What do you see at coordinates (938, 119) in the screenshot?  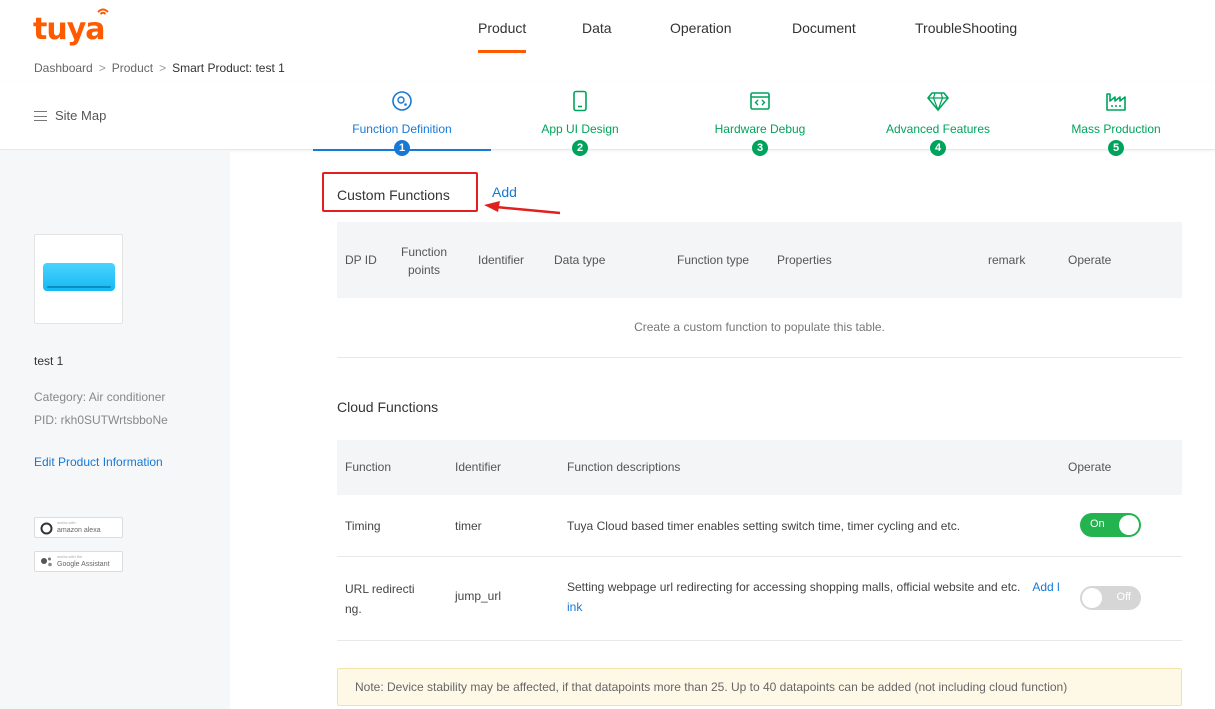 I see `step-advanced-features: Advanced Features 4` at bounding box center [938, 119].